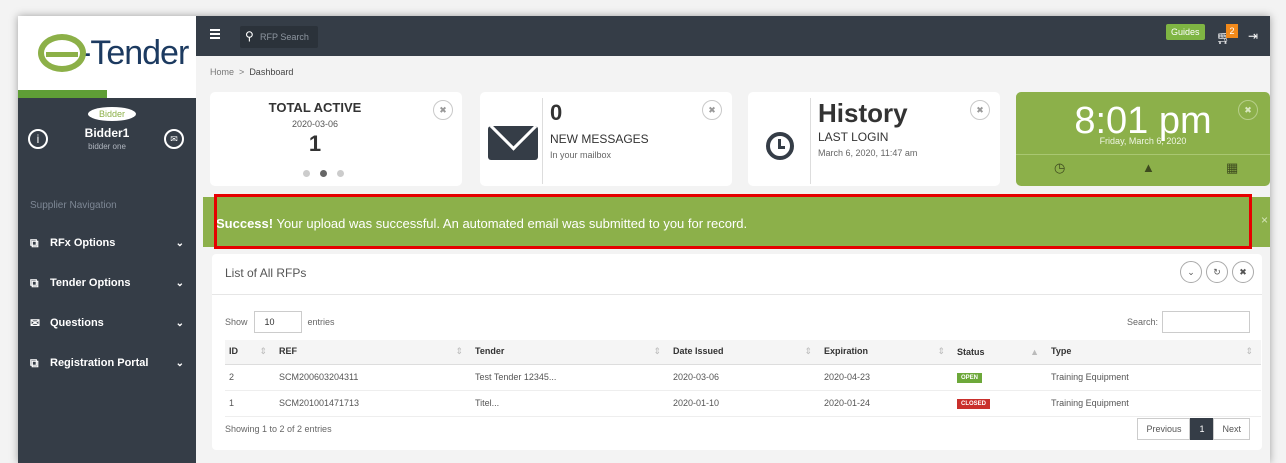  Describe the element at coordinates (250, 352) in the screenshot. I see `column-header: ID ⇕` at that location.